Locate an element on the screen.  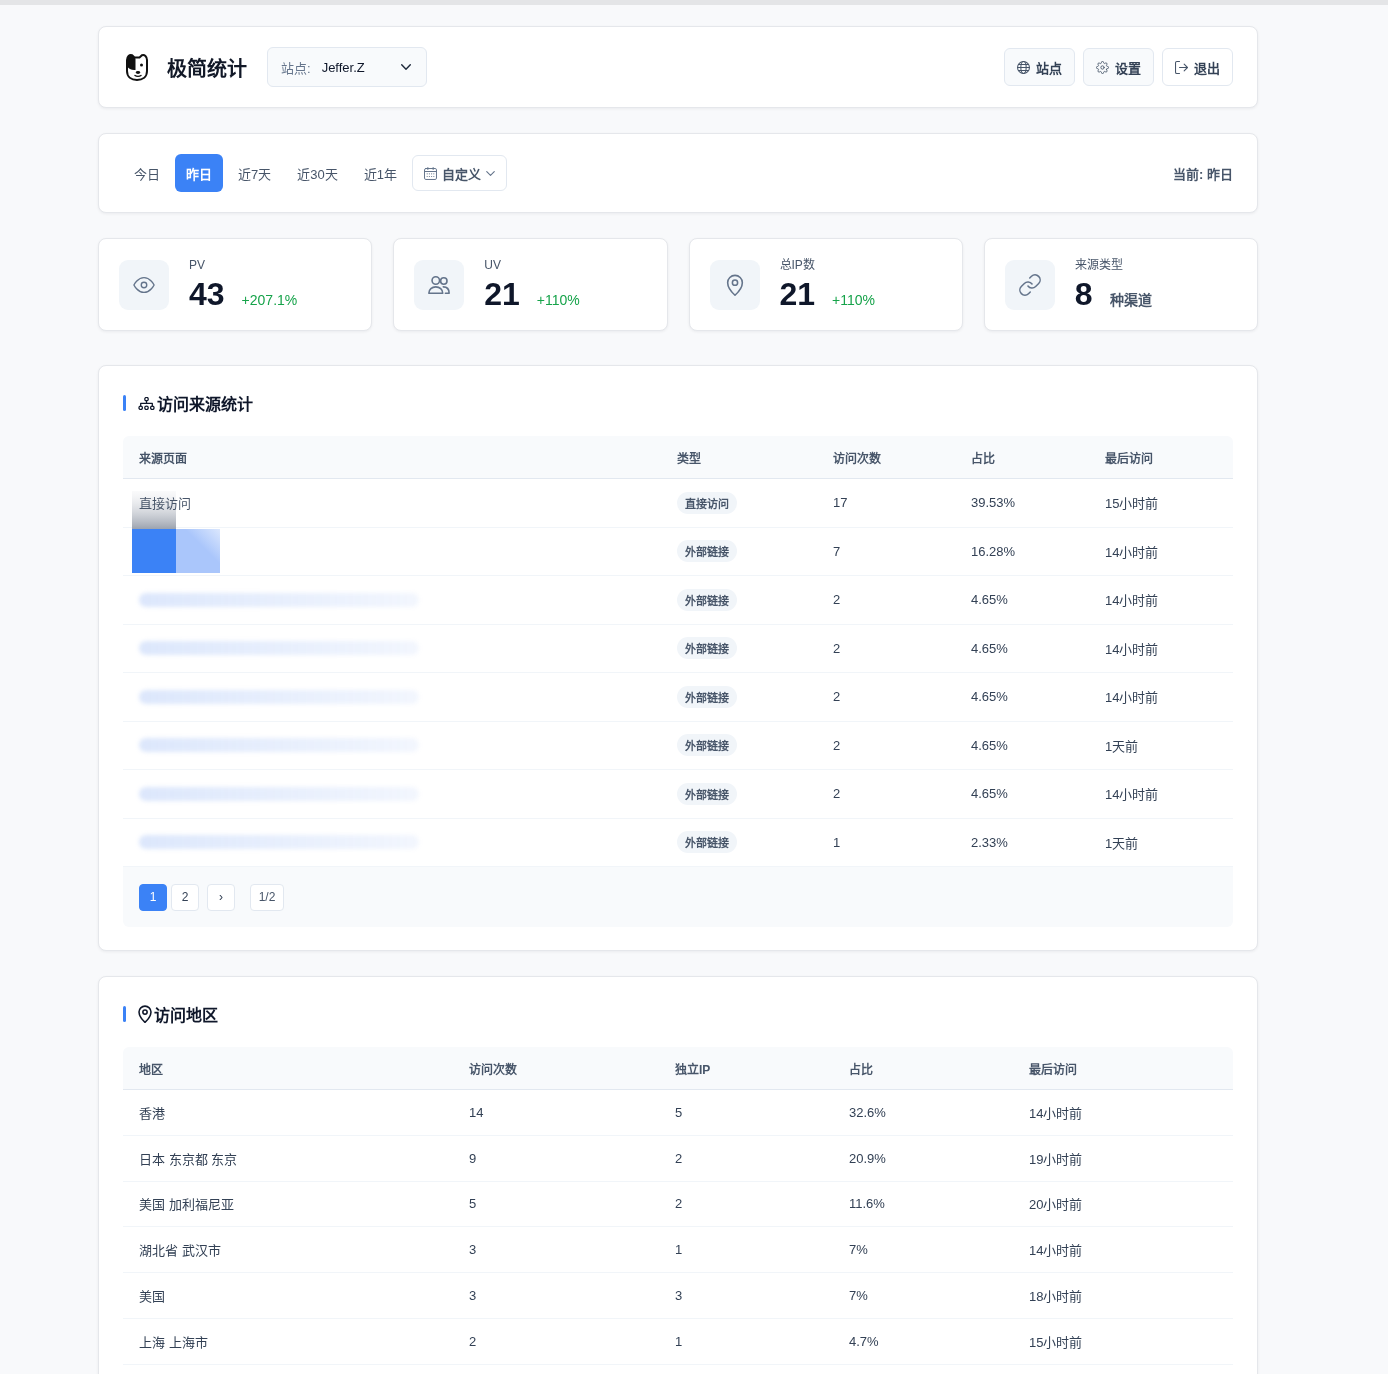
page-button: 2 is located at coordinates (185, 897).